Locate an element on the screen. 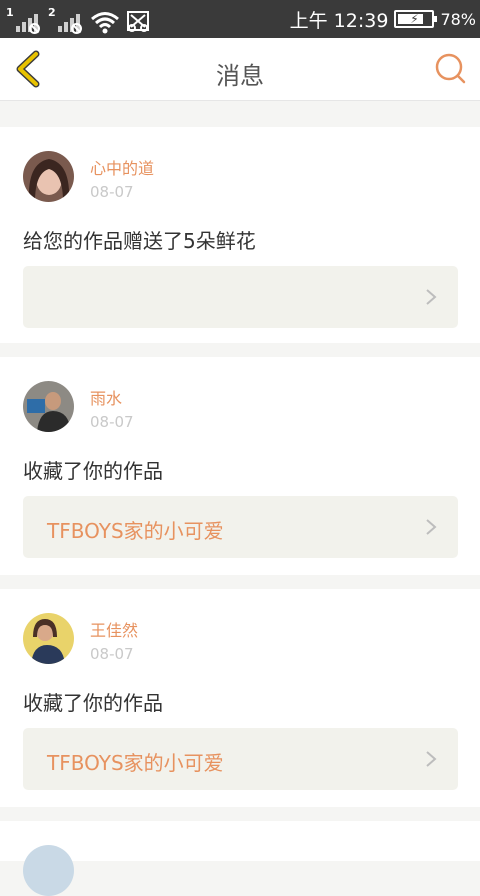 The height and width of the screenshot is (896, 480). search-icon is located at coordinates (450, 68).